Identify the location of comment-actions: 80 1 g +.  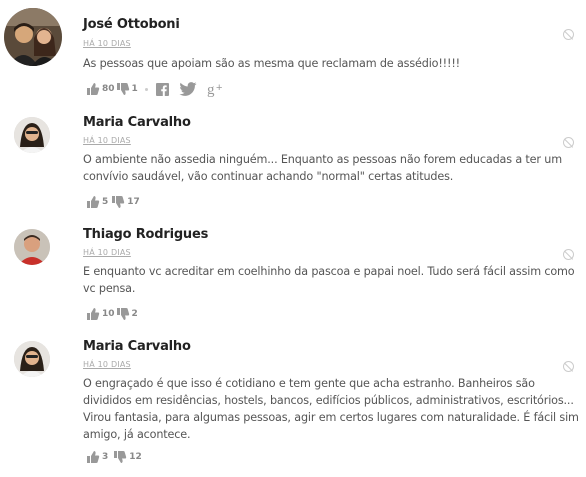
(161, 89).